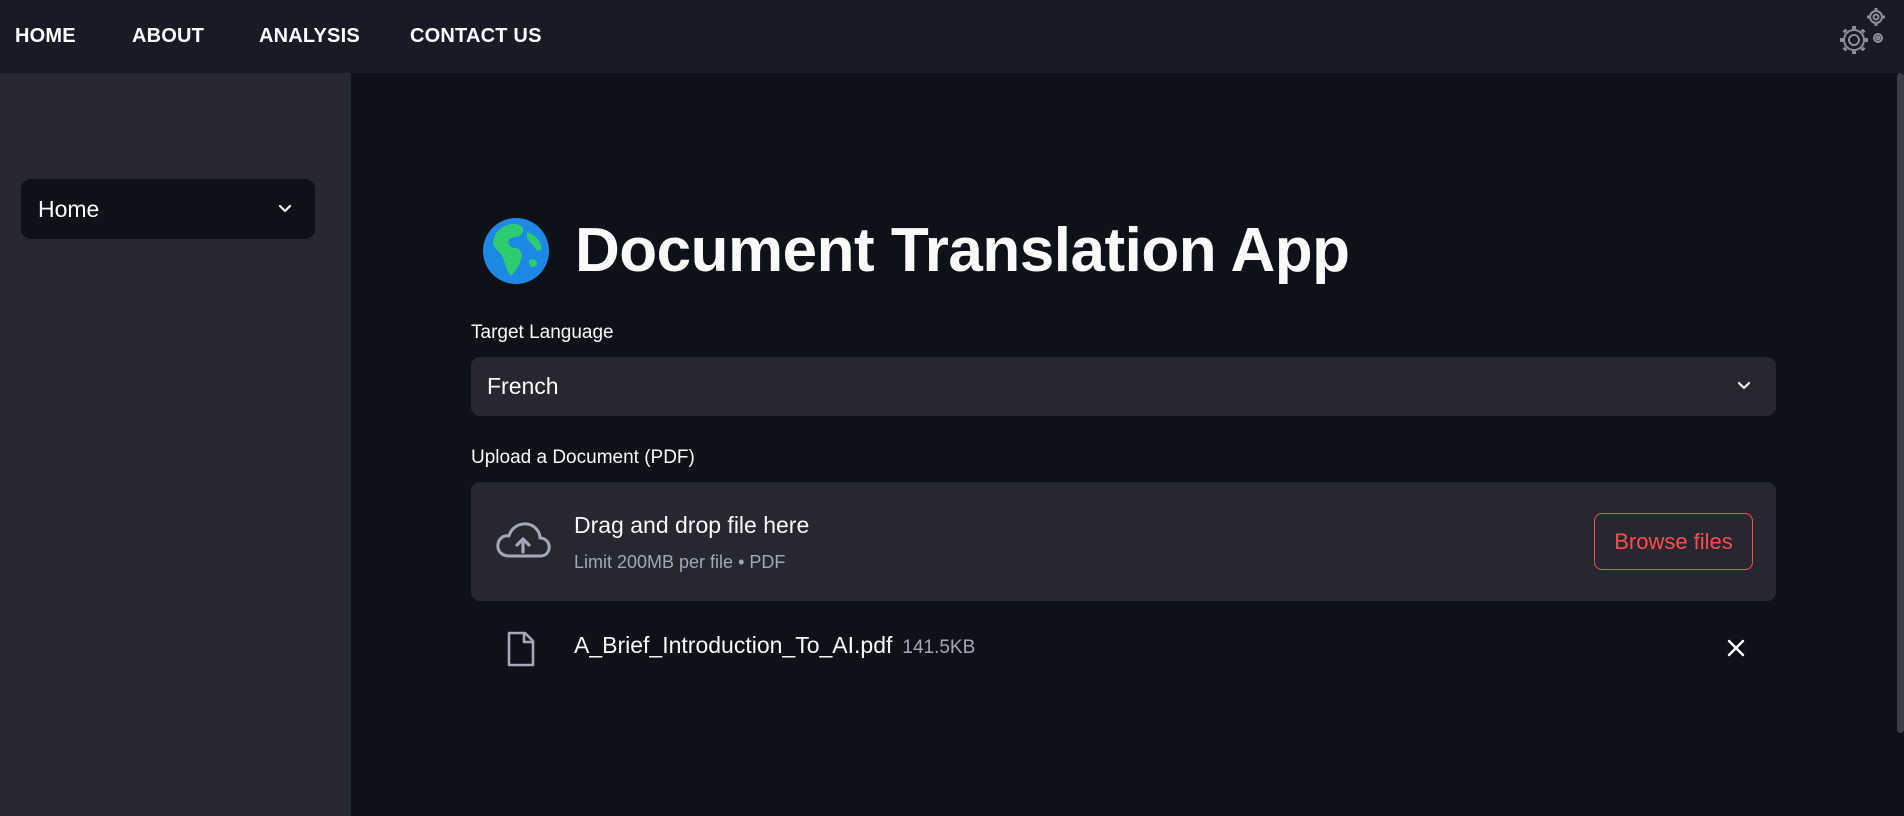 The image size is (1904, 816). I want to click on nav-item-contact-us: CONTACT US, so click(476, 36).